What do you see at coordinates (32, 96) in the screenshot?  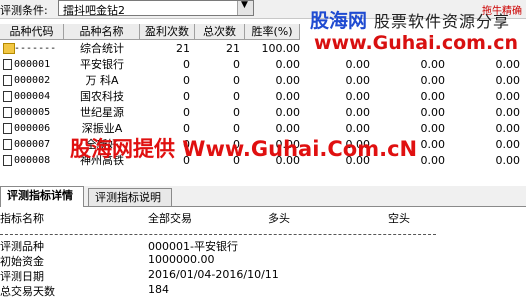 I see `cell-code: 000004` at bounding box center [32, 96].